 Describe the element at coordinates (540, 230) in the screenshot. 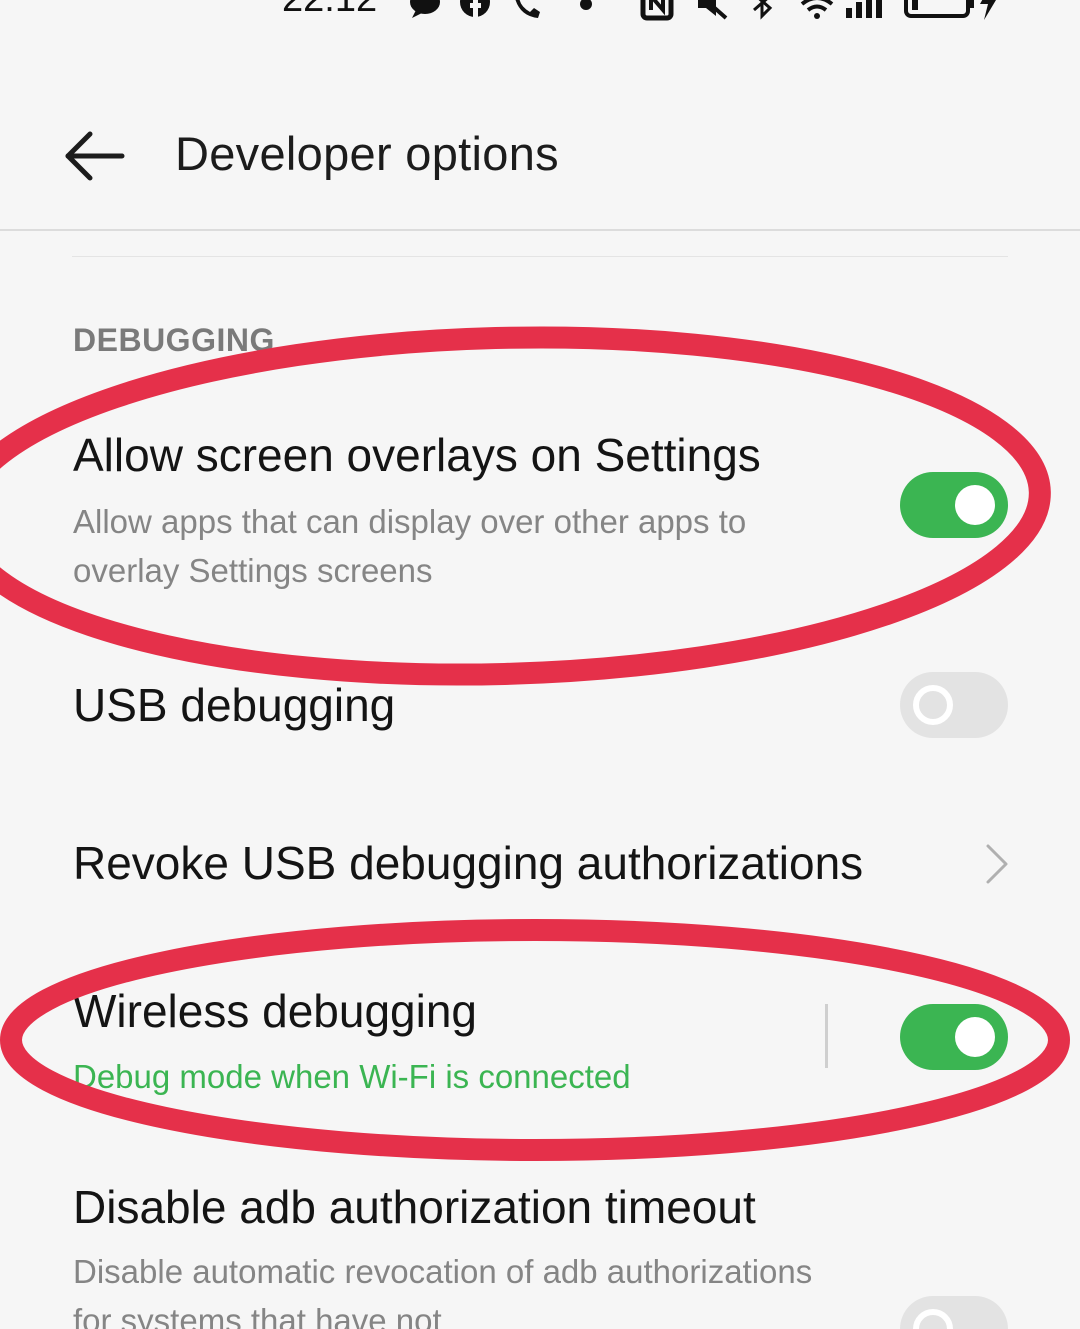

I see `header-divider` at that location.